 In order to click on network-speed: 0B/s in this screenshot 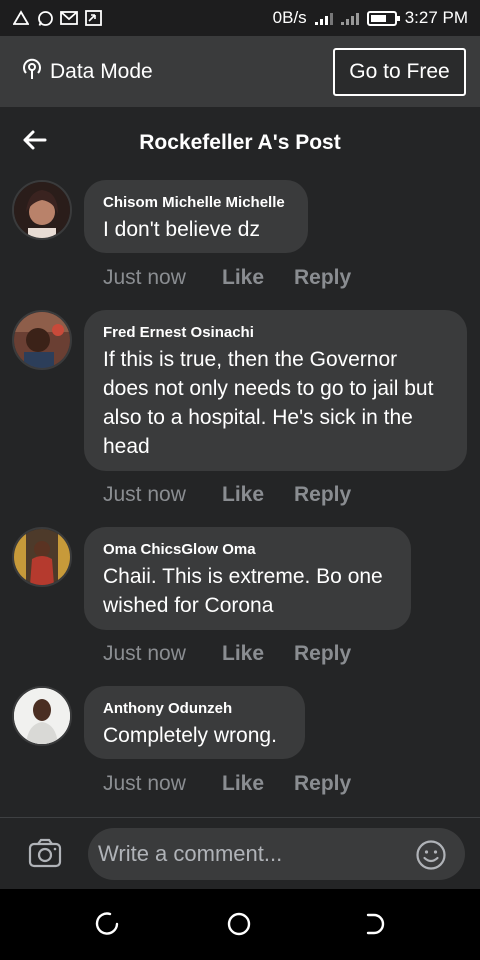, I will do `click(289, 17)`.